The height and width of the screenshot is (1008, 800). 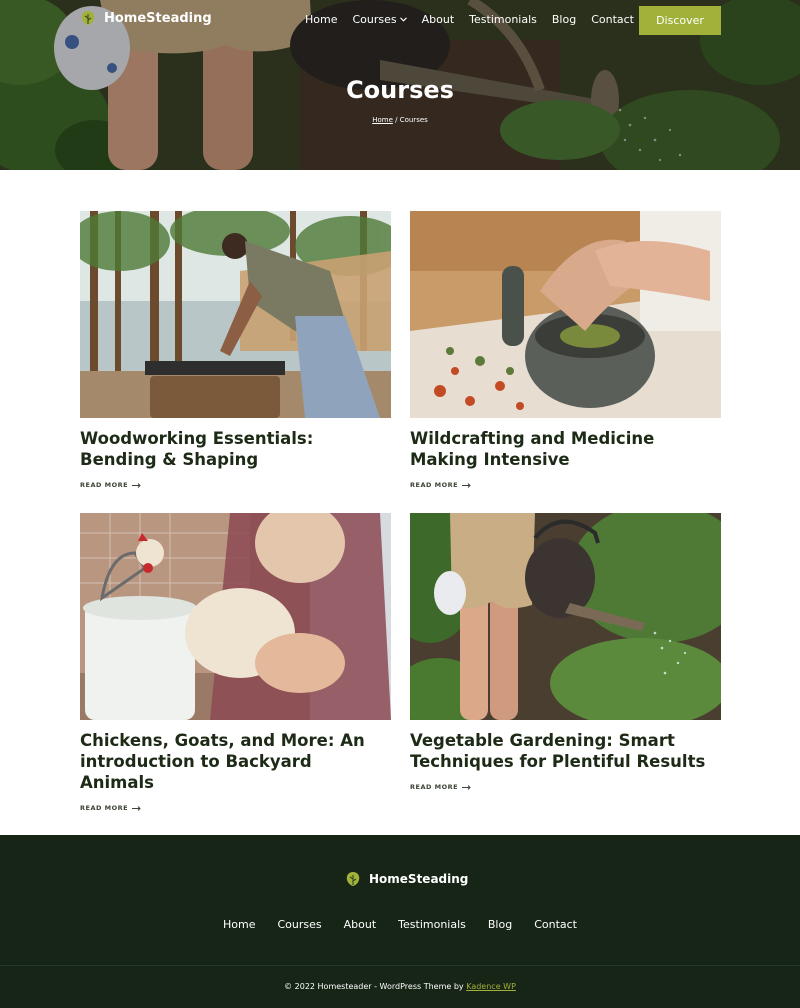 What do you see at coordinates (400, 90) in the screenshot?
I see `page-title: Courses` at bounding box center [400, 90].